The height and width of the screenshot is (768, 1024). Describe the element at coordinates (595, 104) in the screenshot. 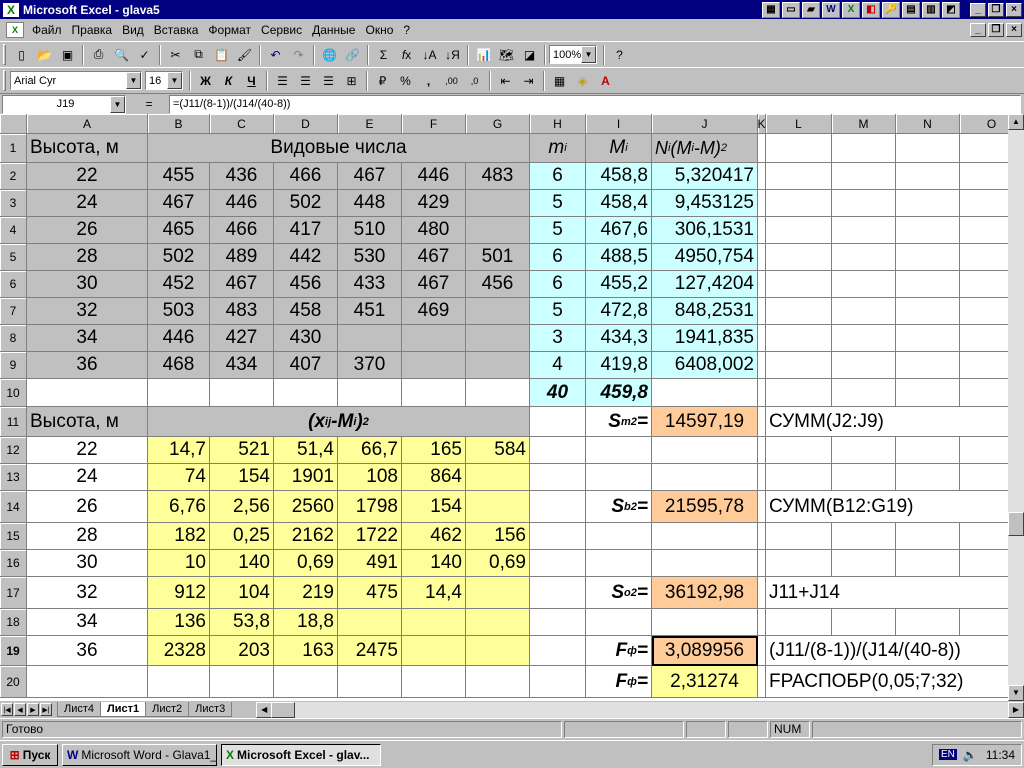

I see `formula-input: =(J11/(8-1))/(J14/(40-8))` at that location.